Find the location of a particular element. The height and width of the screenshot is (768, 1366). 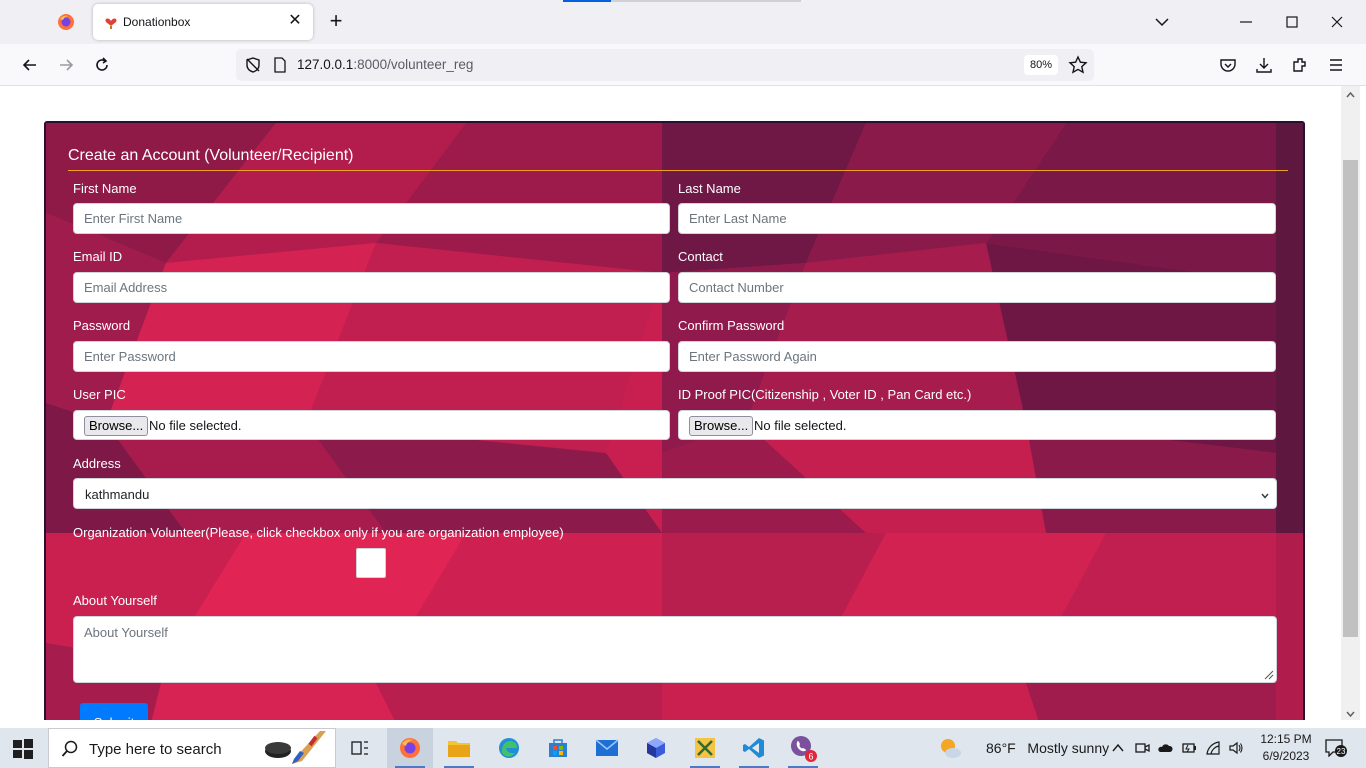

taskbar-search-box: Type here to search is located at coordinates (192, 748).